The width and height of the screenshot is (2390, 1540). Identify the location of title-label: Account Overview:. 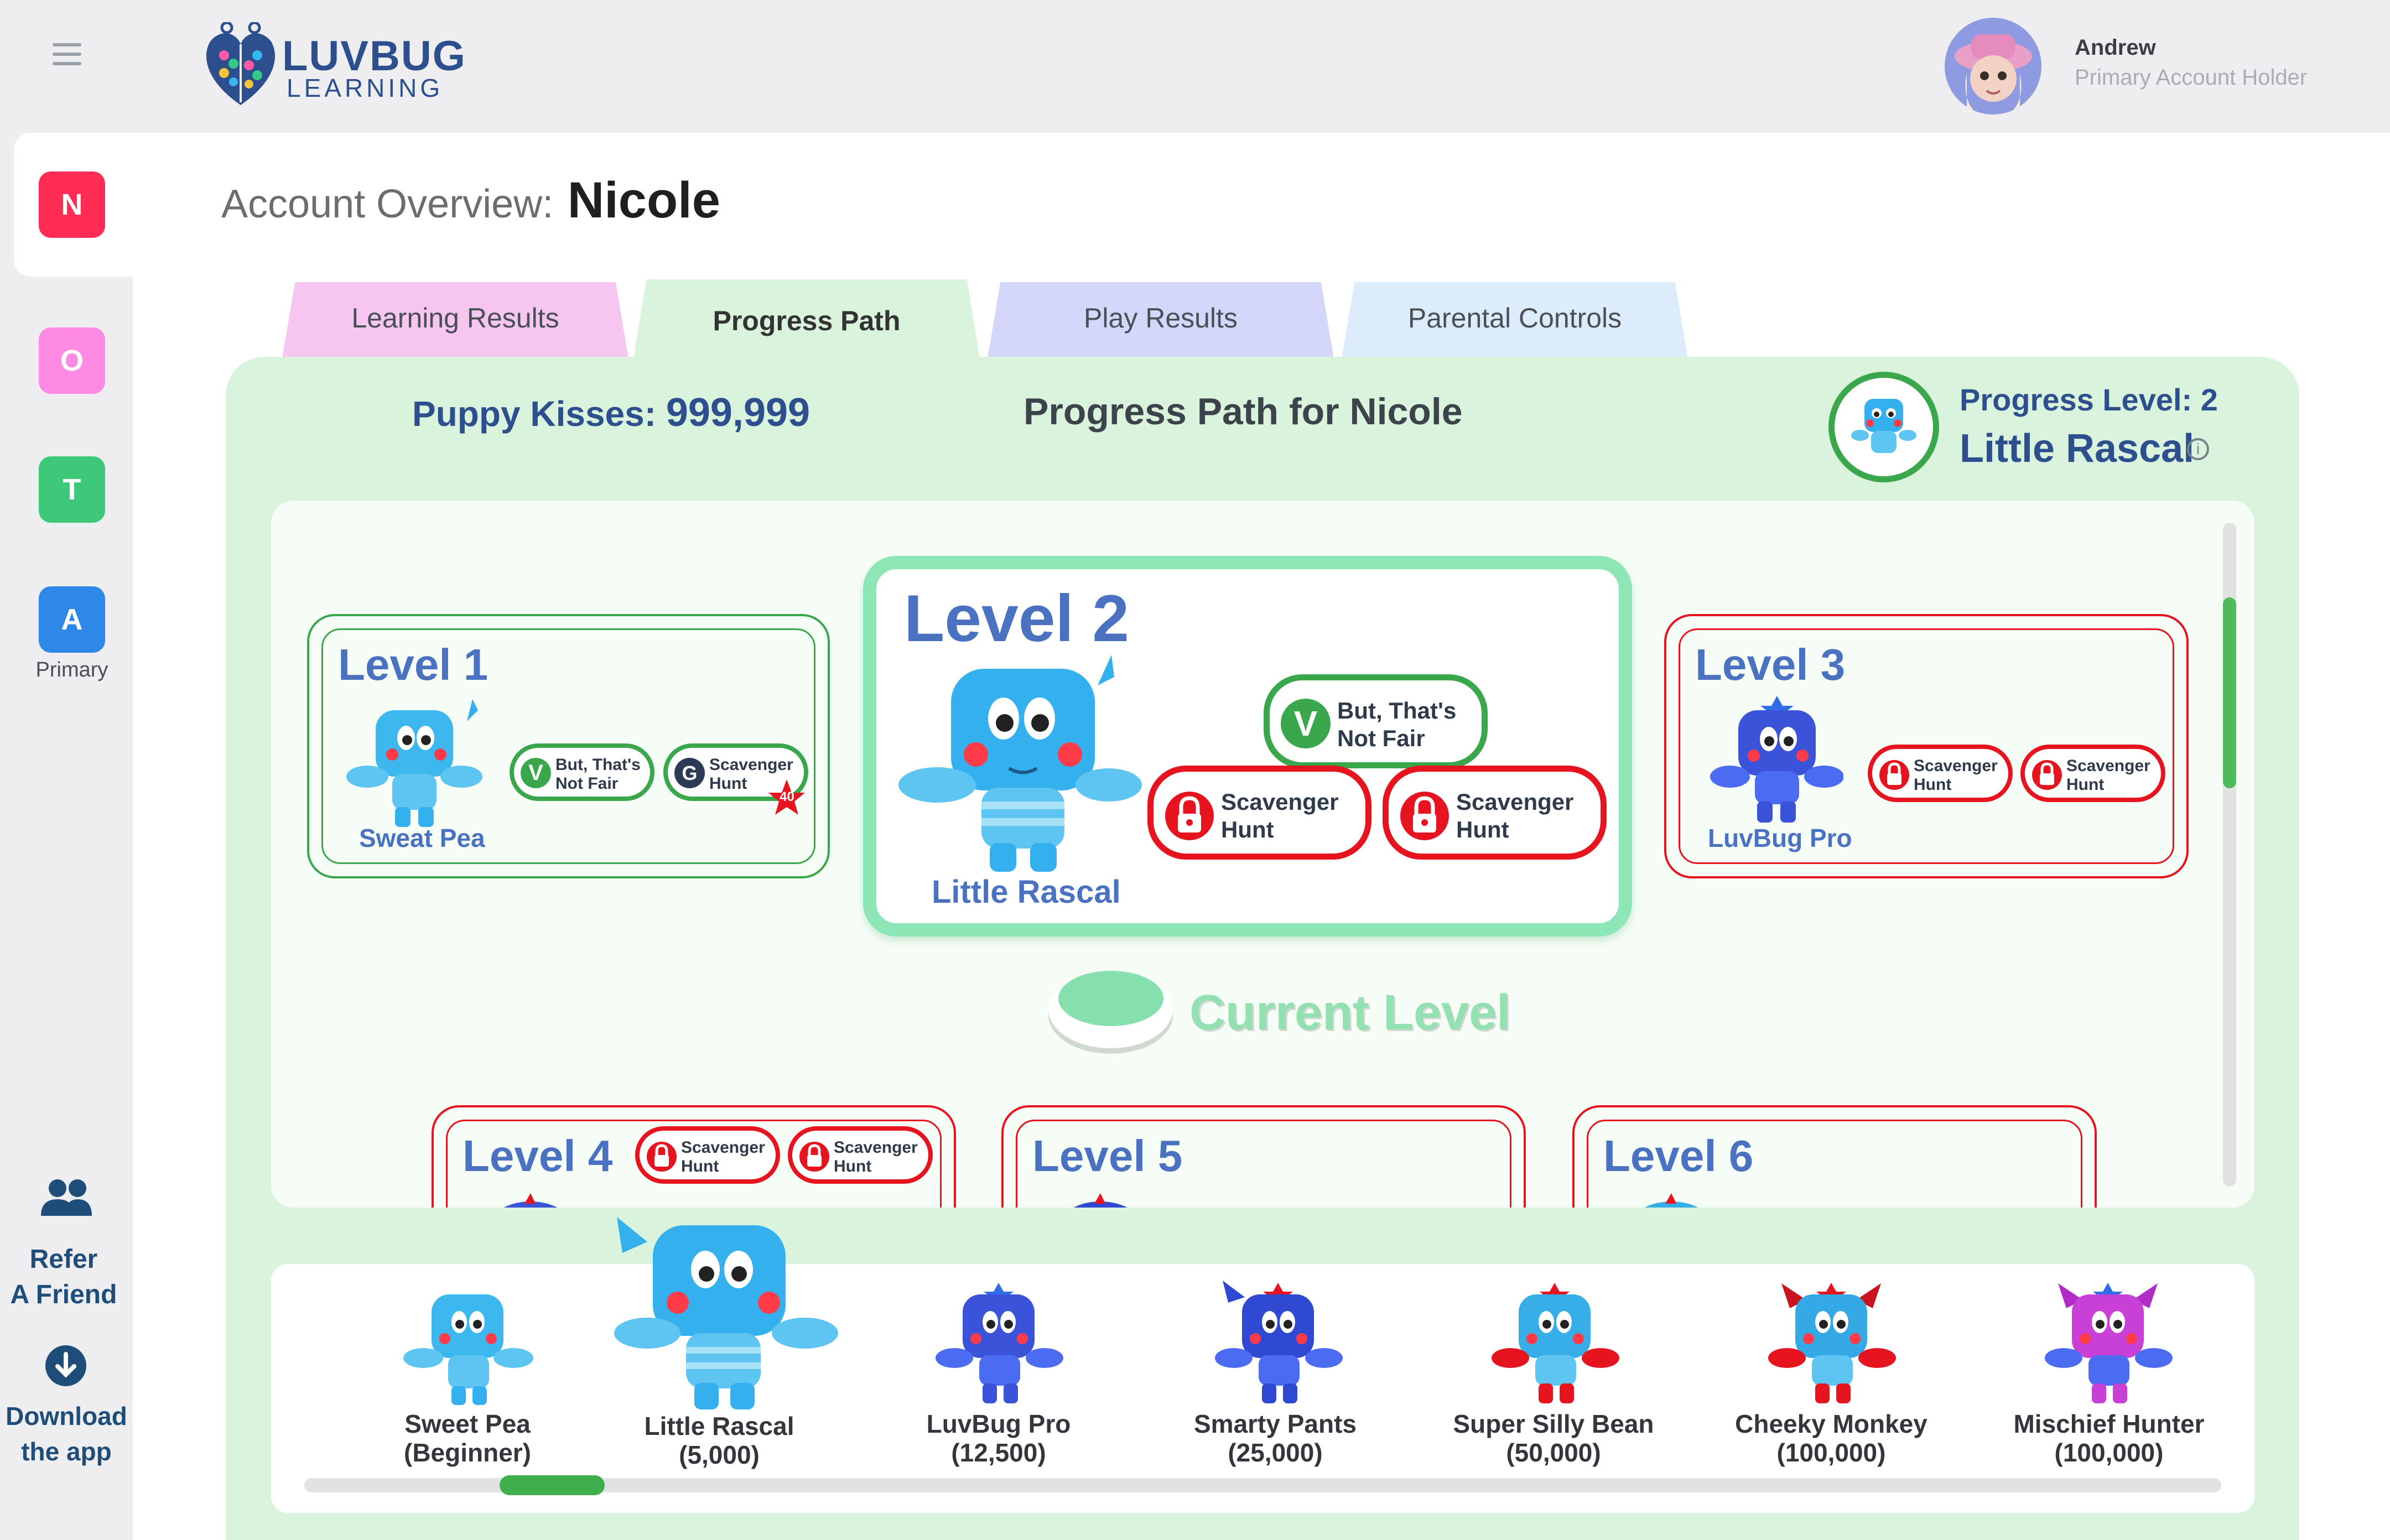
(387, 204).